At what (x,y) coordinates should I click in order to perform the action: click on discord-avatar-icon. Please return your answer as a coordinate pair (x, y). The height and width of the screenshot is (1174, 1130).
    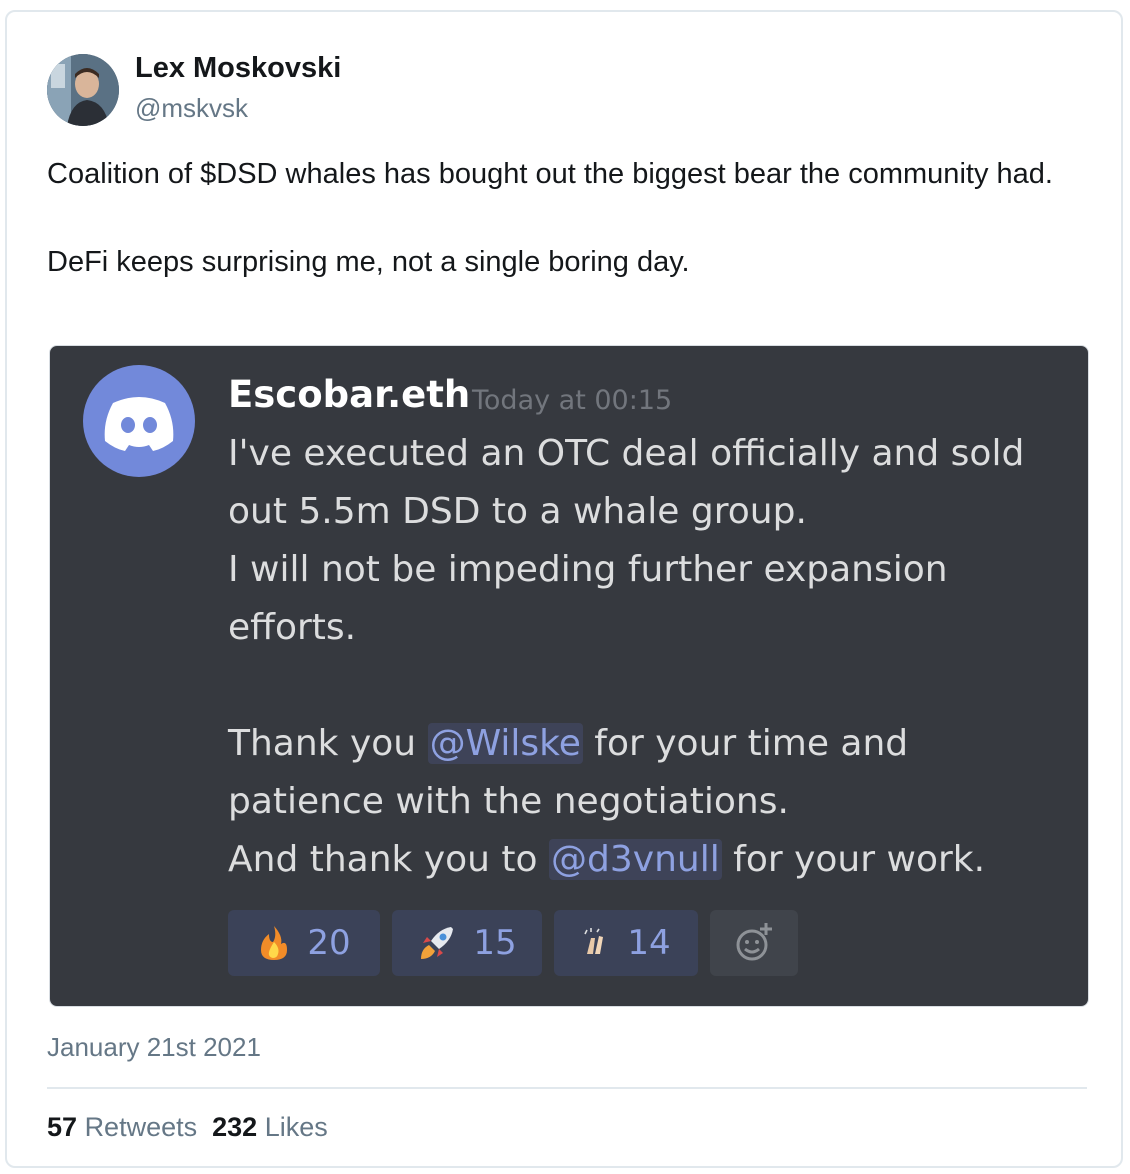
    Looking at the image, I should click on (139, 421).